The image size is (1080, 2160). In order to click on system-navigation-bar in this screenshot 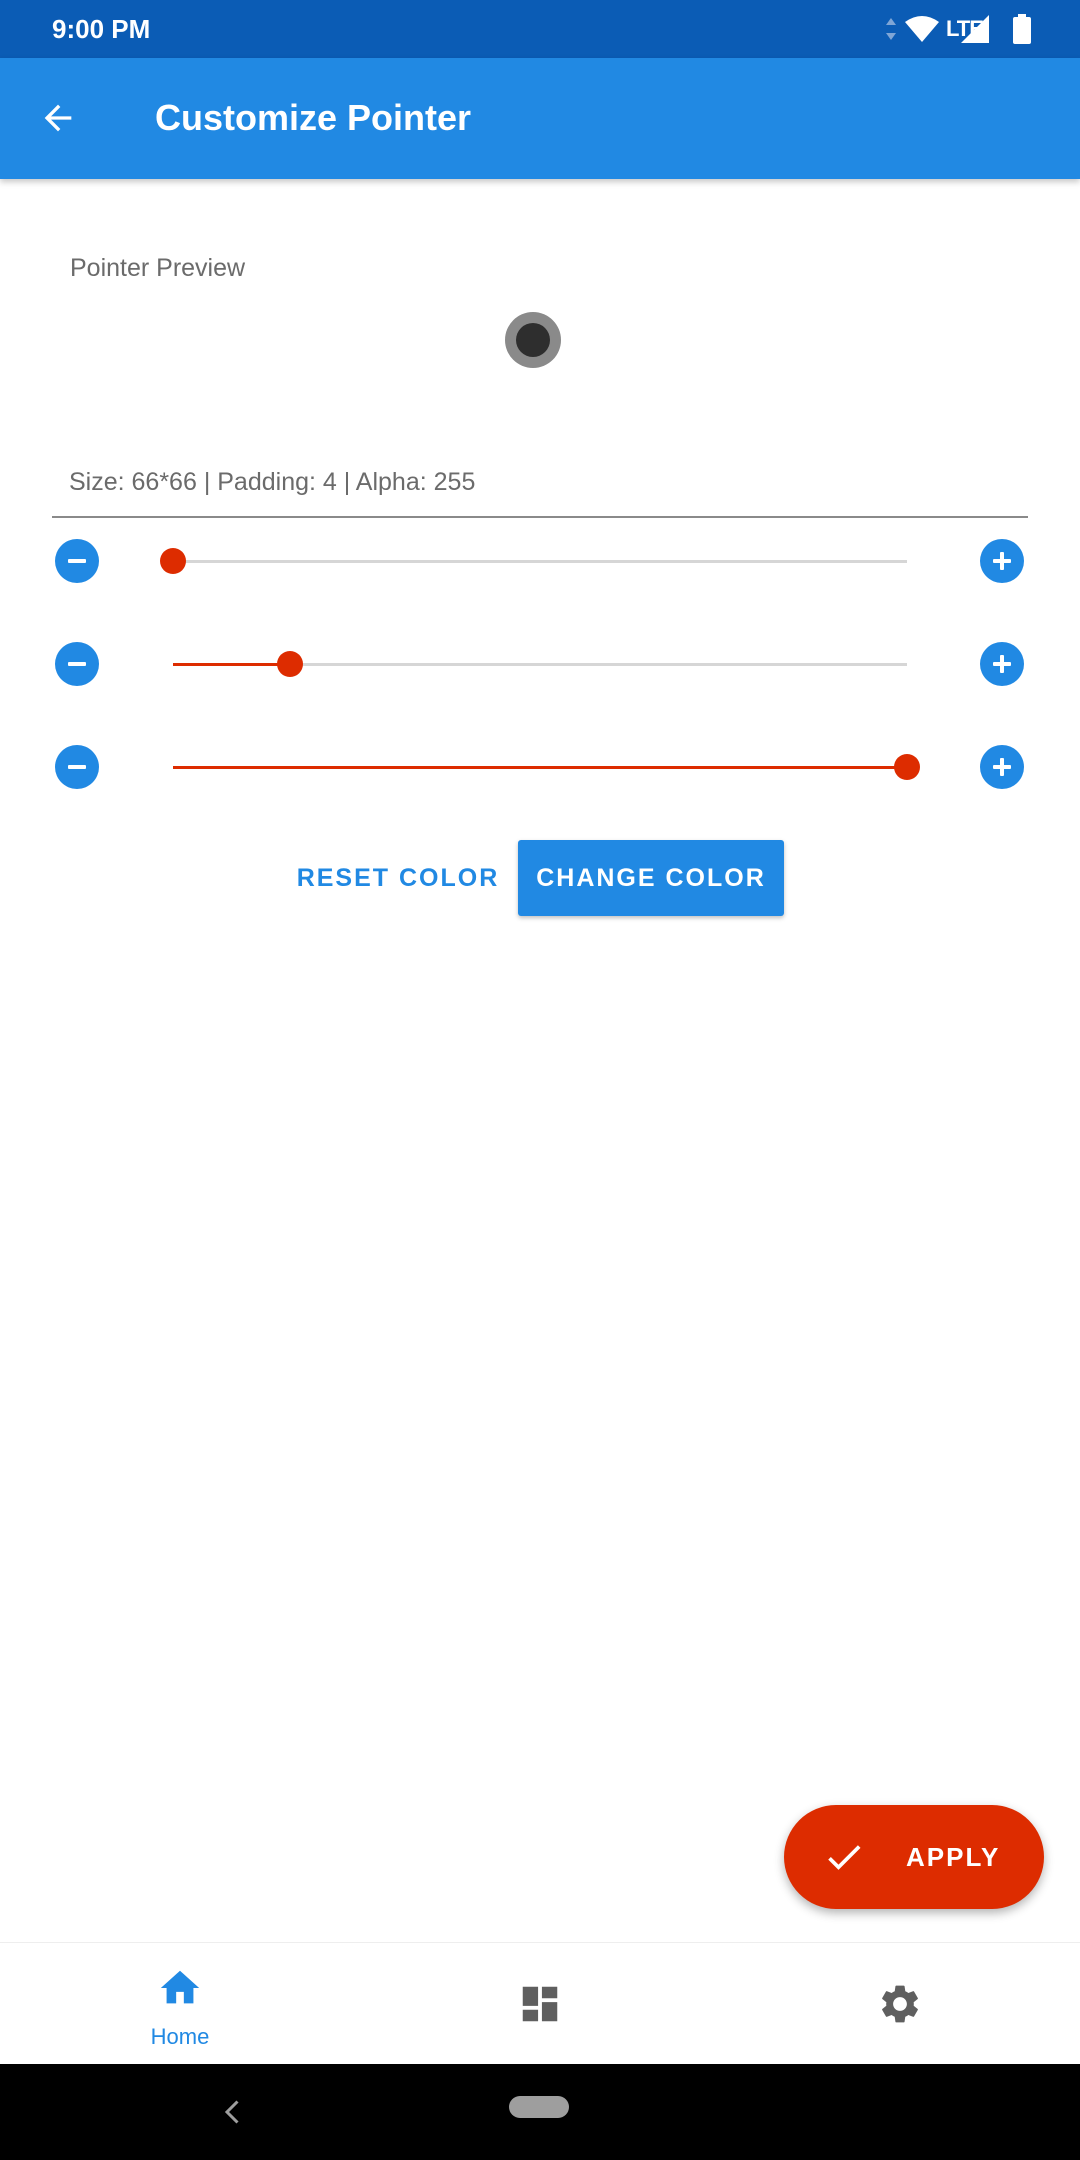, I will do `click(540, 2112)`.